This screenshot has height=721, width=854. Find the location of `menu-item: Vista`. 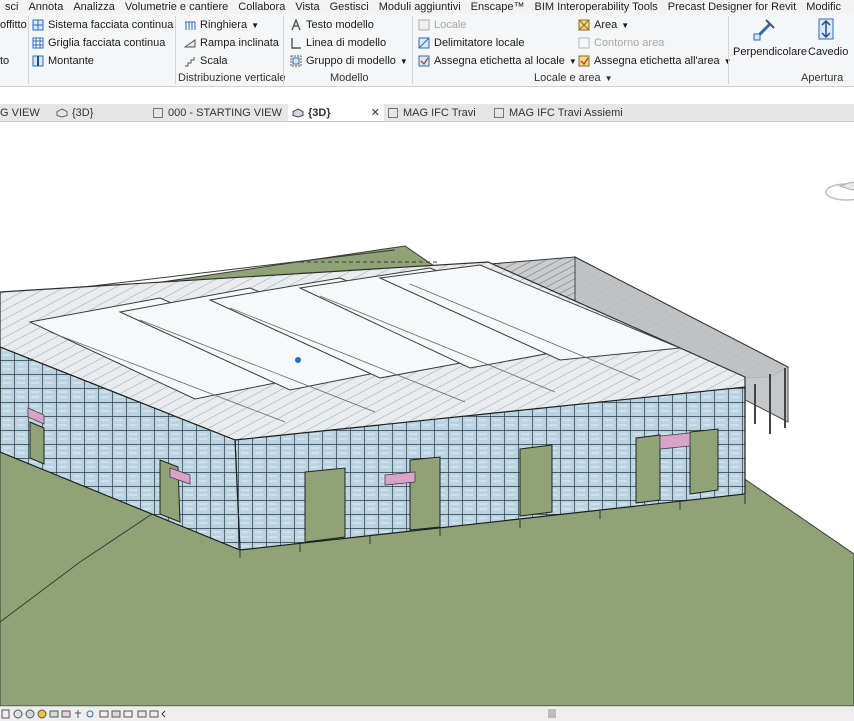

menu-item: Vista is located at coordinates (307, 7).